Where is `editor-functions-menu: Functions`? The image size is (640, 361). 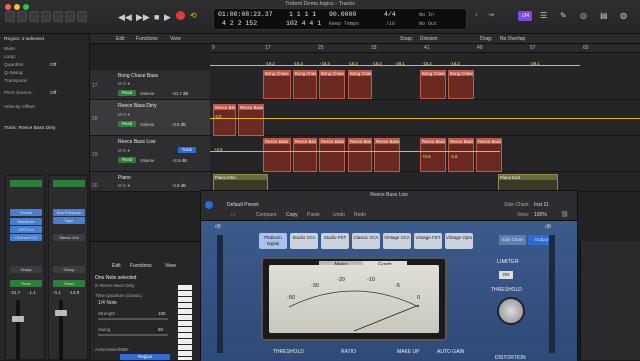 editor-functions-menu: Functions is located at coordinates (141, 266).